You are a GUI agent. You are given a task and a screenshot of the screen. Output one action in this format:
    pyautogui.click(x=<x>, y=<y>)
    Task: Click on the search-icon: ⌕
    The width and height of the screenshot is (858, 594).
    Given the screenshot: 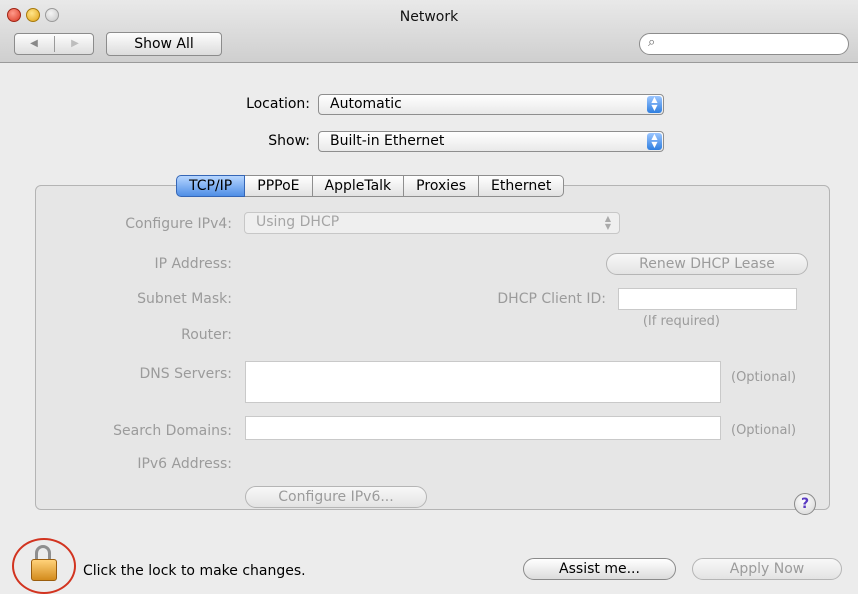 What is the action you would take?
    pyautogui.click(x=652, y=42)
    